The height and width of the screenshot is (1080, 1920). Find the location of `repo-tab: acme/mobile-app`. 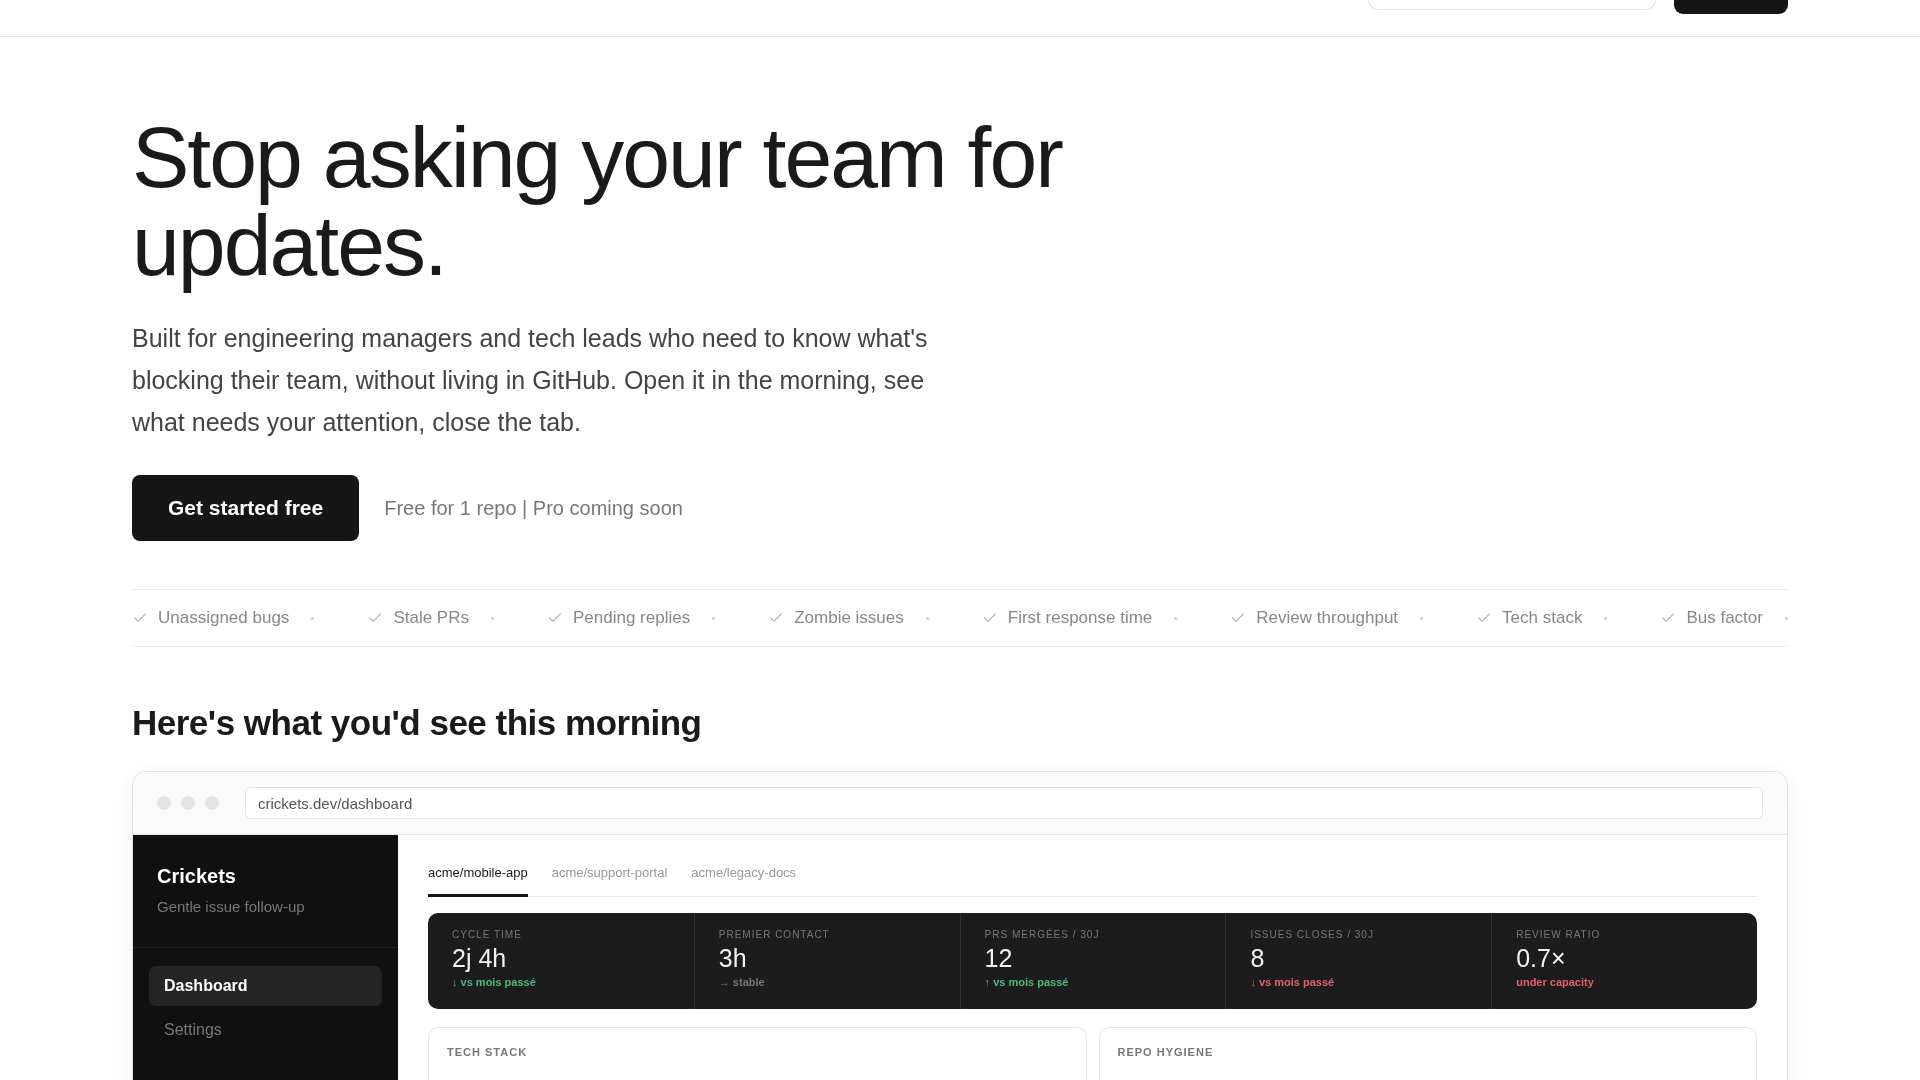

repo-tab: acme/mobile-app is located at coordinates (478, 878).